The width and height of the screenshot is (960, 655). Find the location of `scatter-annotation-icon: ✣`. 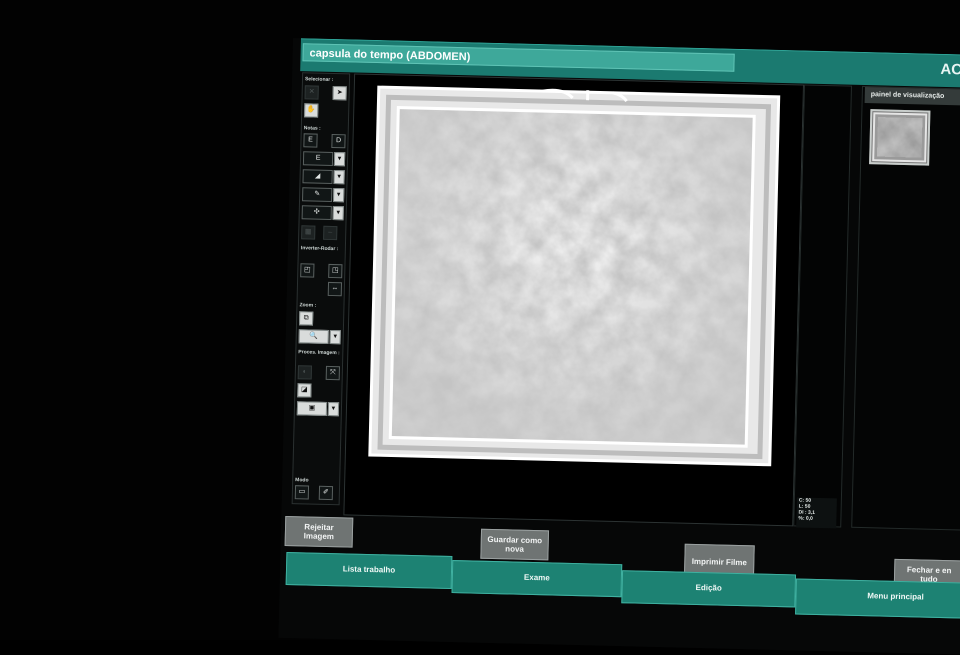

scatter-annotation-icon: ✣ is located at coordinates (316, 212).